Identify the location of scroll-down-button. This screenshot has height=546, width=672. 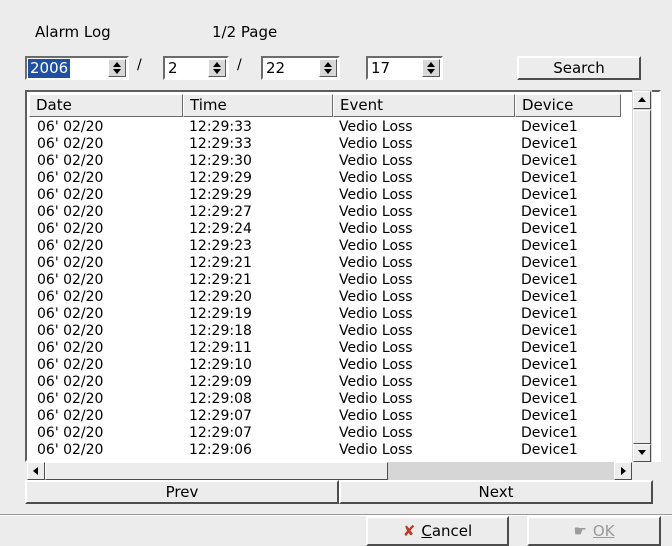
(642, 453).